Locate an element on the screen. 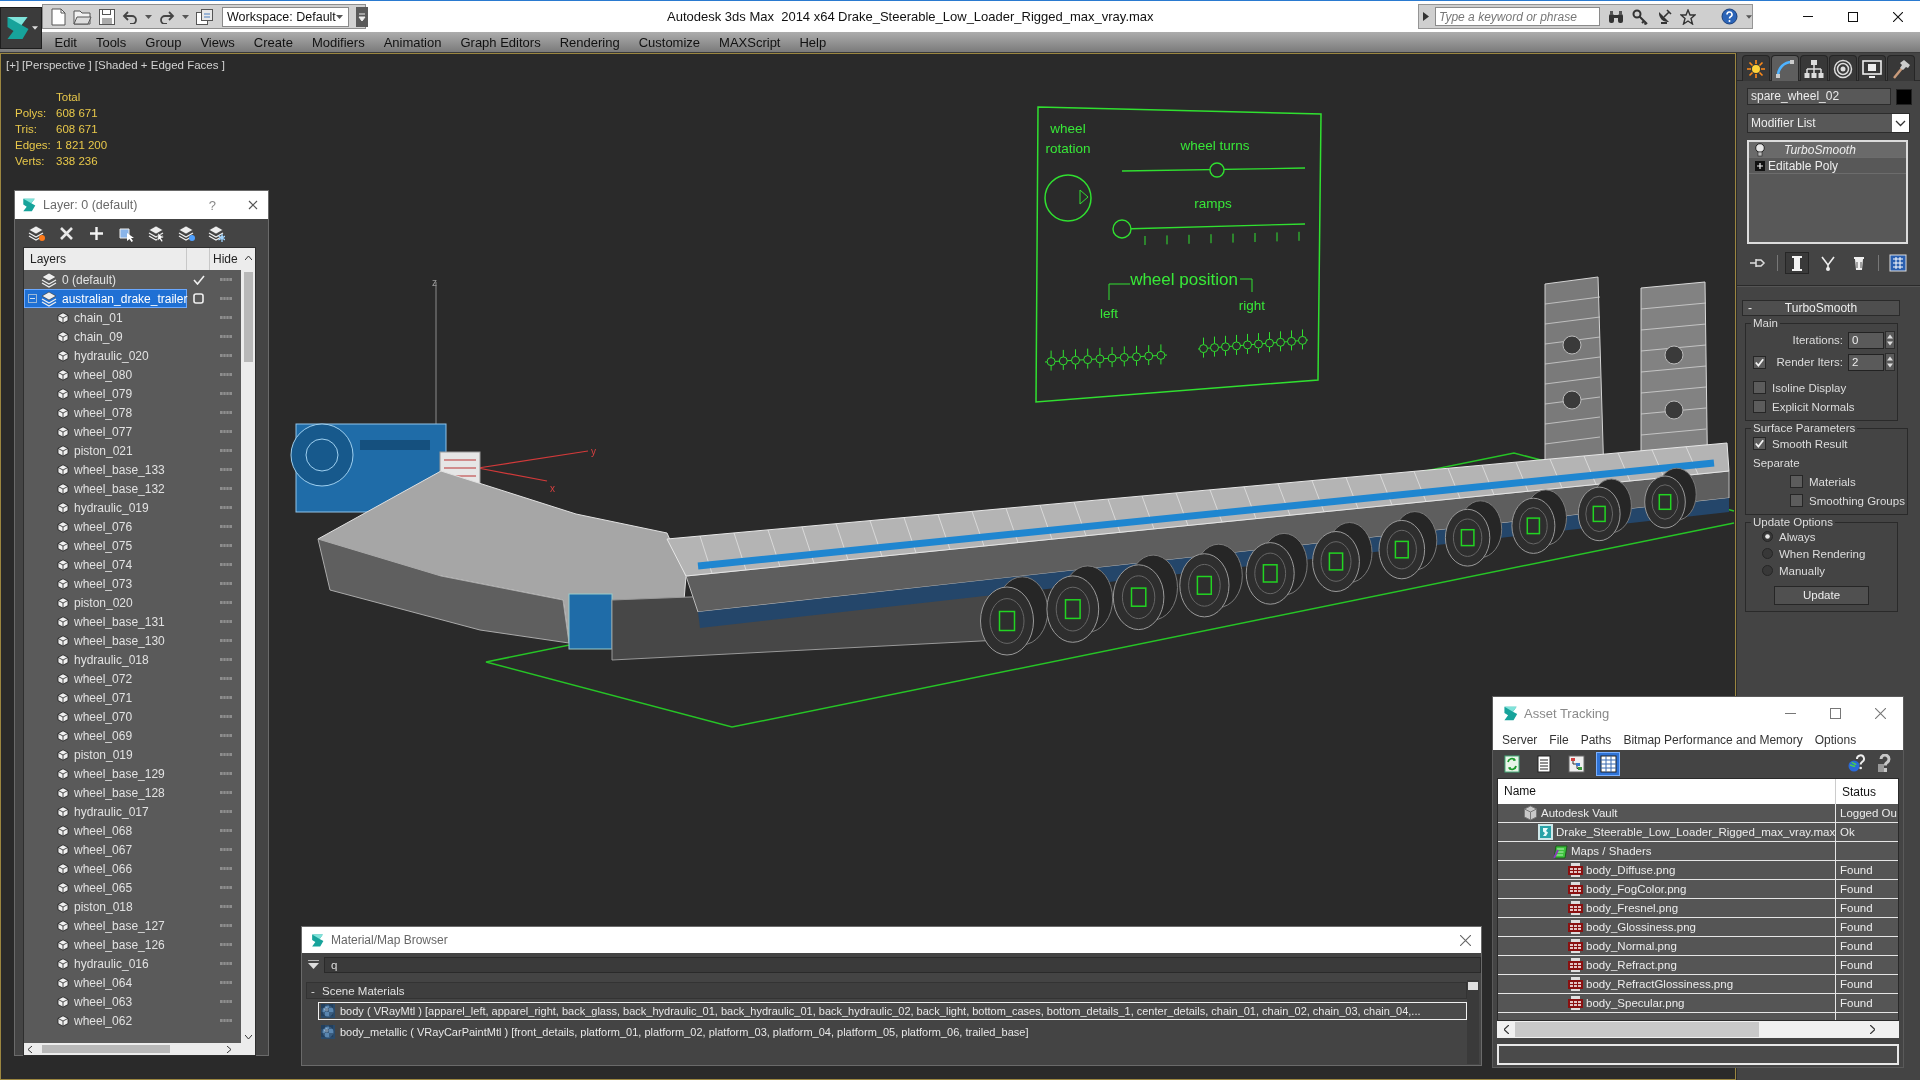 This screenshot has width=1920, height=1080. spinner-field: 2 is located at coordinates (1866, 362).